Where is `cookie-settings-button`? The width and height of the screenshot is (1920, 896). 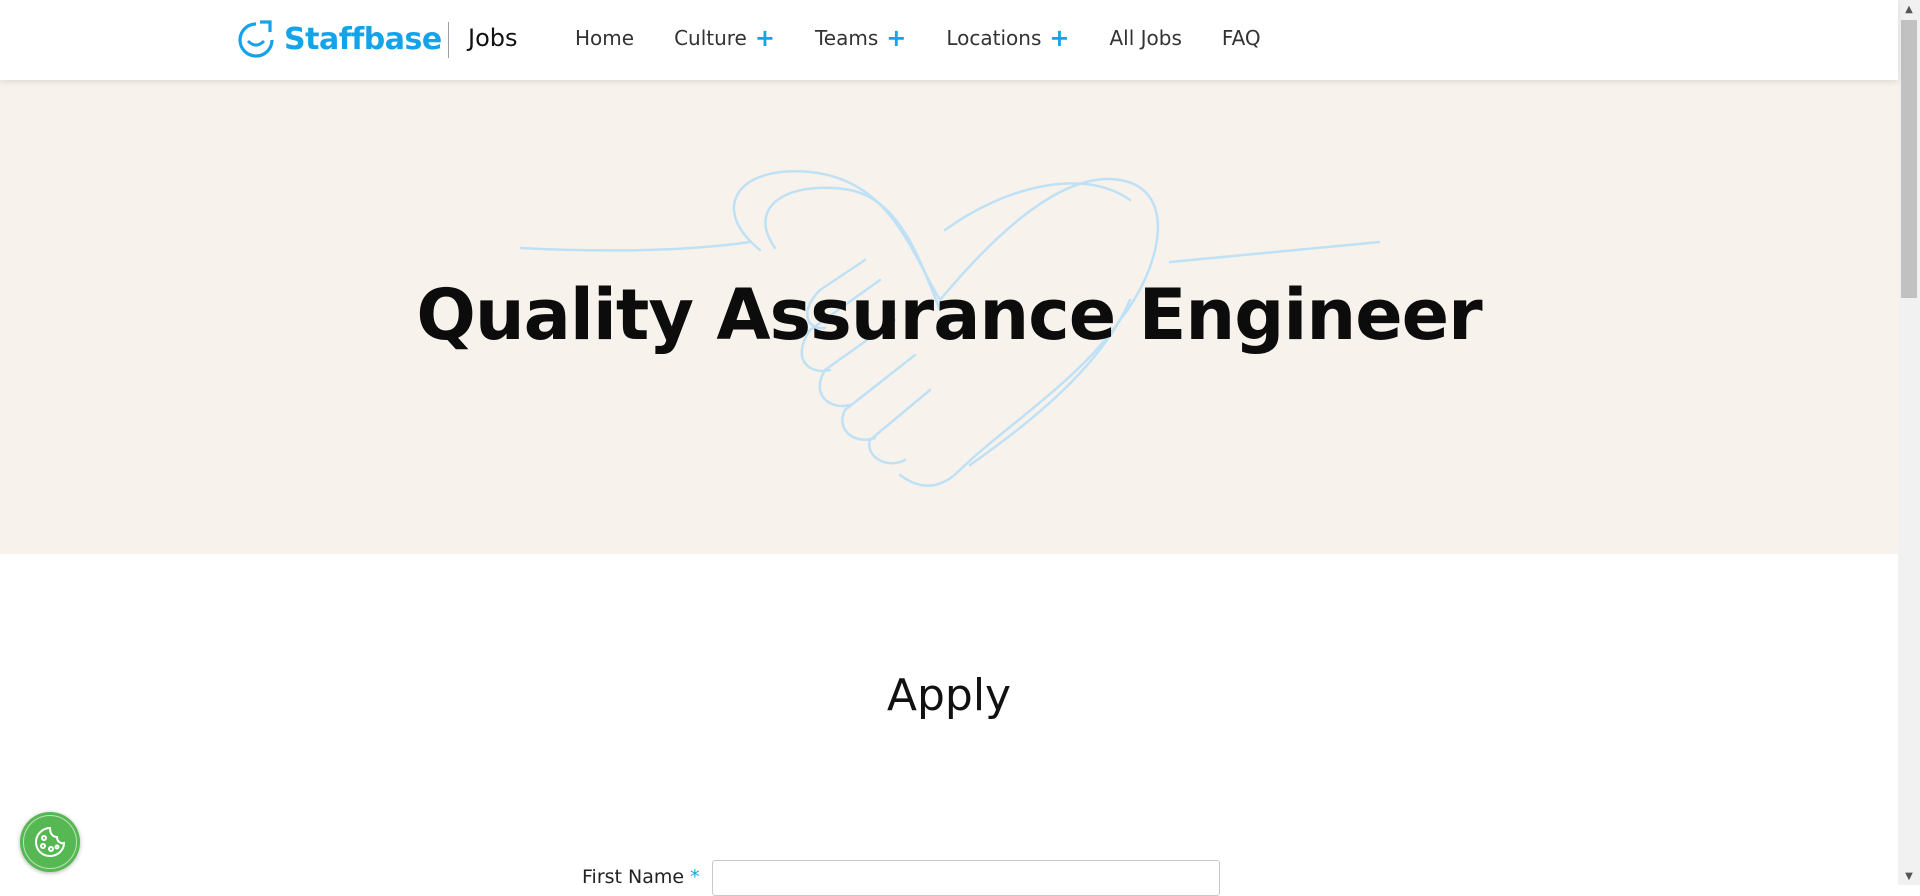
cookie-settings-button is located at coordinates (50, 842).